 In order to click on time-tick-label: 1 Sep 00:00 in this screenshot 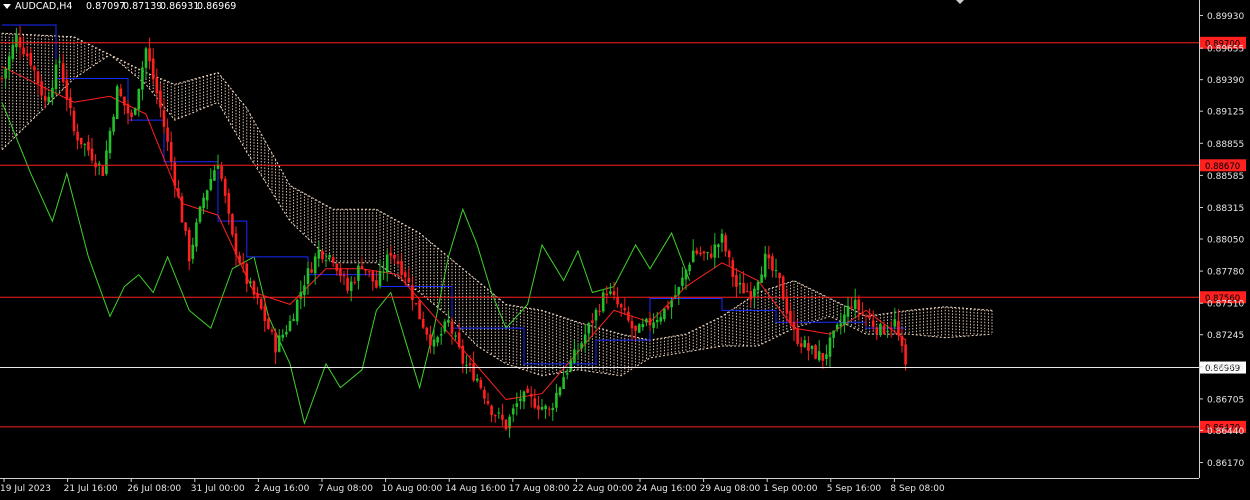, I will do `click(790, 489)`.